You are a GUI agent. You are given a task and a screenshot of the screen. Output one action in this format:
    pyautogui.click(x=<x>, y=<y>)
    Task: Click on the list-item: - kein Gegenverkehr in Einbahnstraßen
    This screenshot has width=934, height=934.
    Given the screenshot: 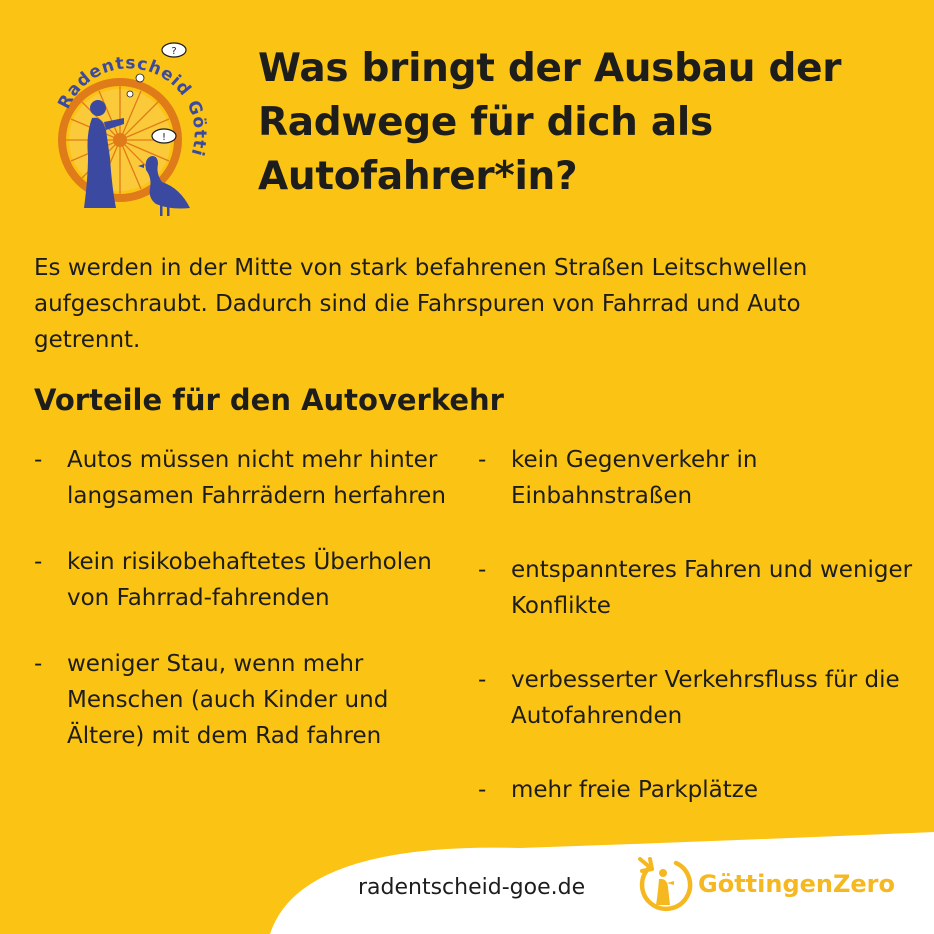 What is the action you would take?
    pyautogui.click(x=698, y=478)
    